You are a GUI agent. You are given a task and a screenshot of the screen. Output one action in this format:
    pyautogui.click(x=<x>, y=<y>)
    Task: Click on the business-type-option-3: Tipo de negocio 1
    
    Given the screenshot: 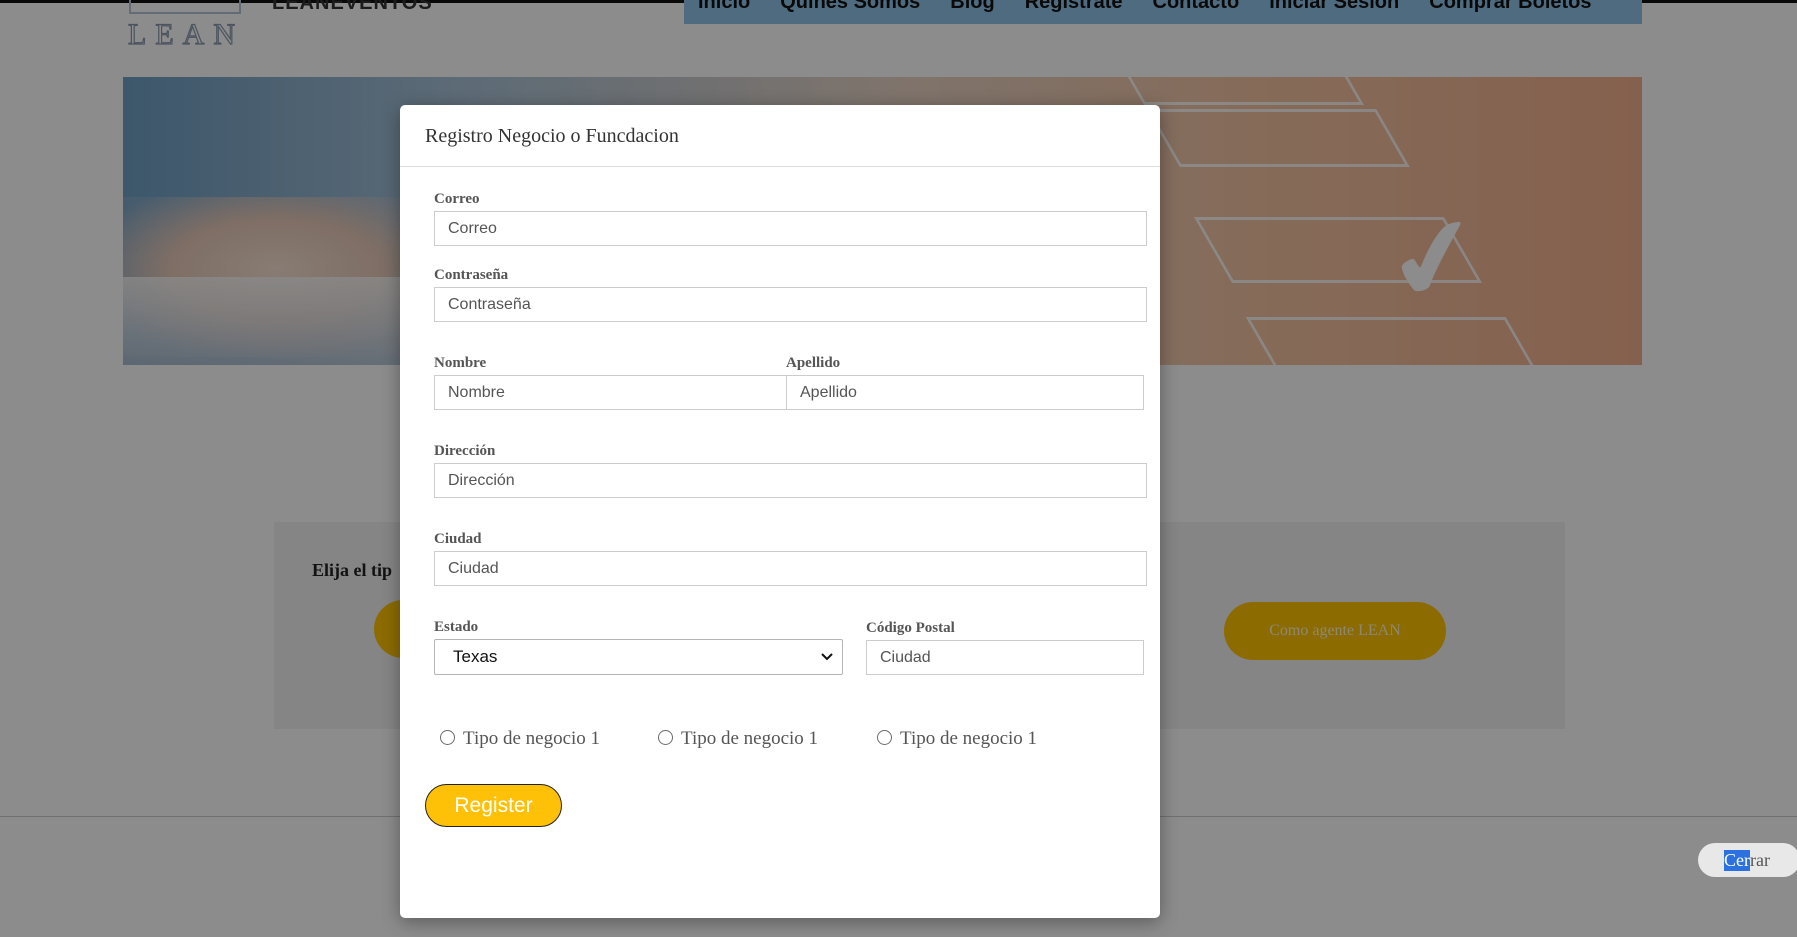 What is the action you would take?
    pyautogui.click(x=957, y=739)
    